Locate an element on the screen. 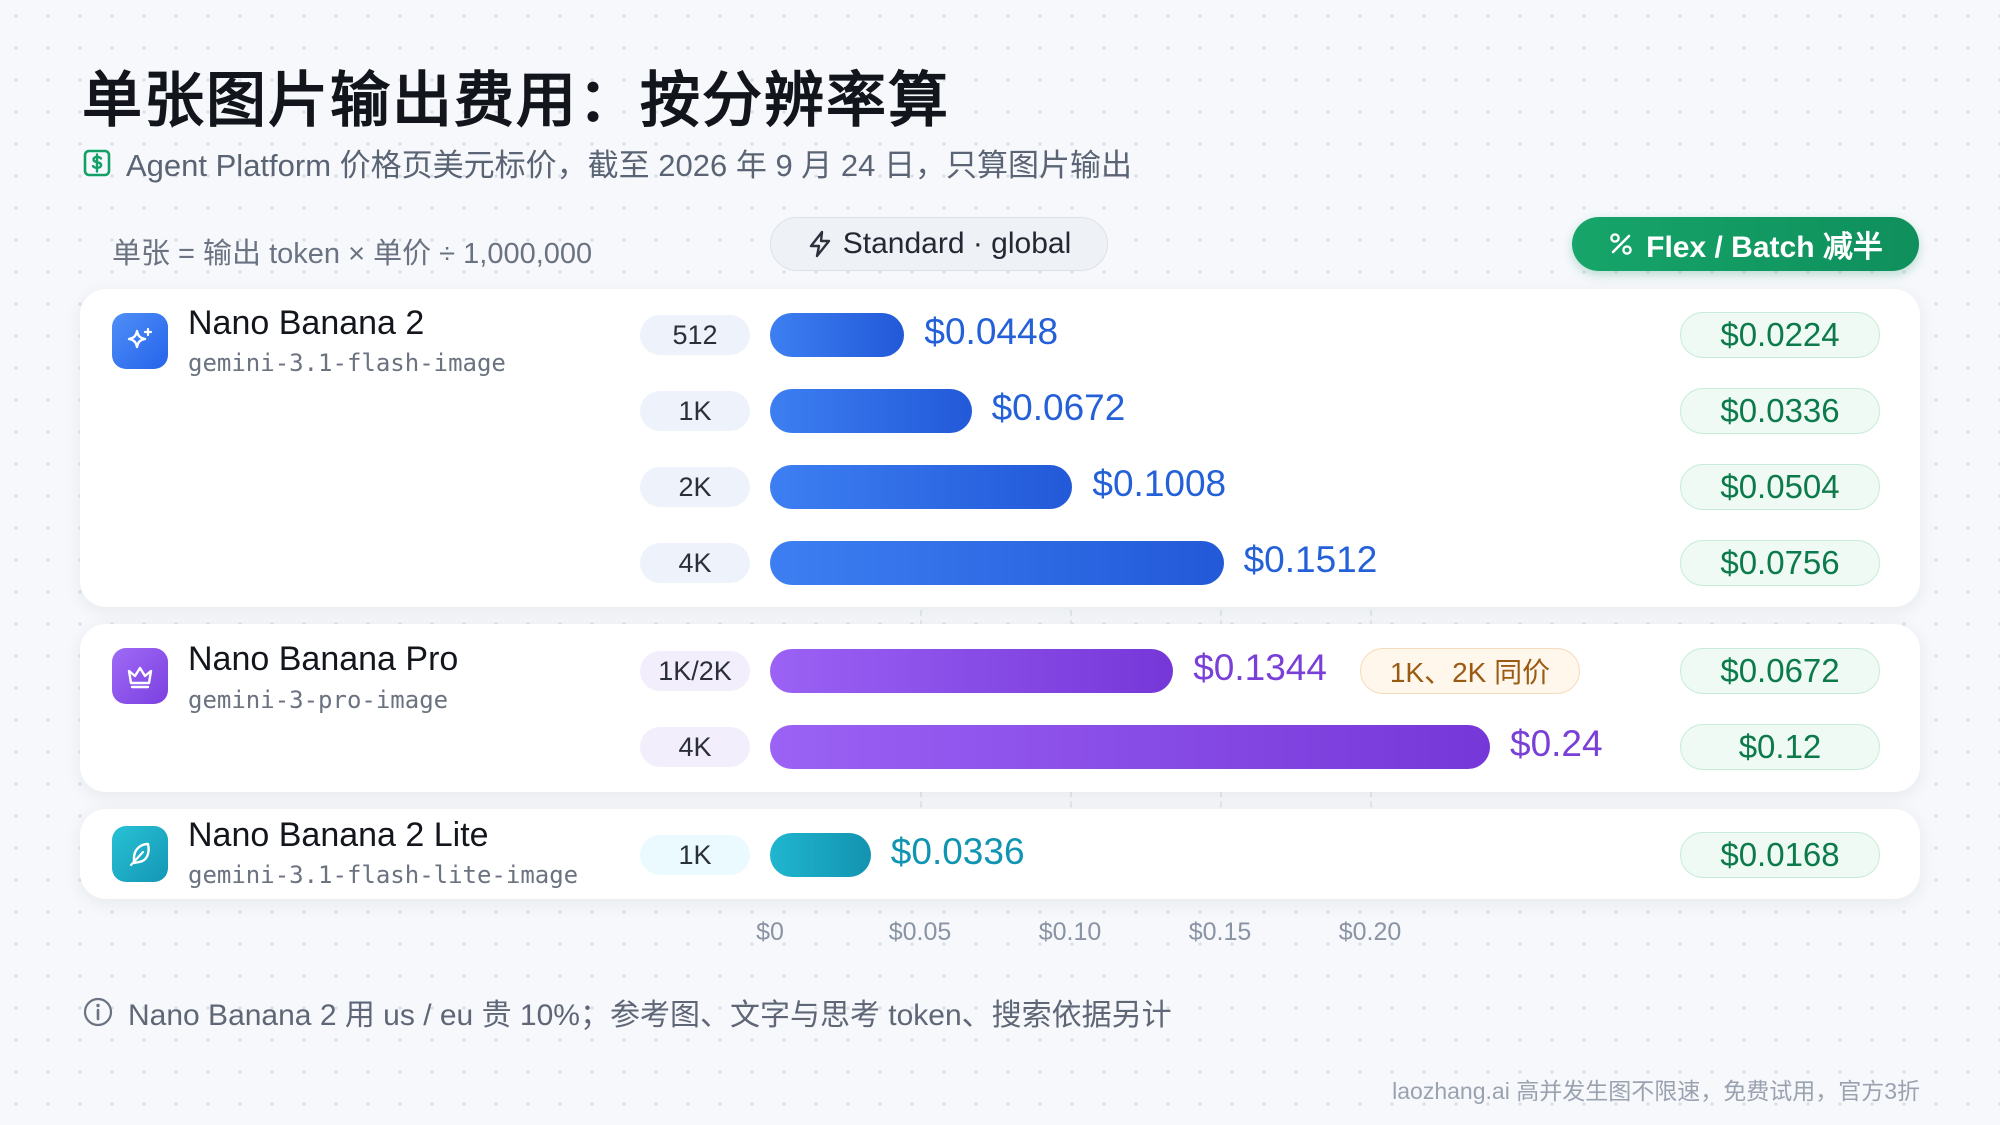  batch-price-pill: $0.0672 is located at coordinates (1780, 671).